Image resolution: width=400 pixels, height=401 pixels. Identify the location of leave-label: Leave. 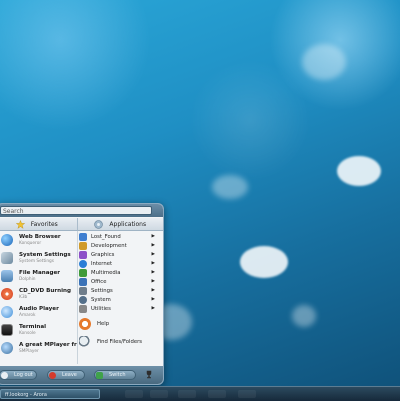
(69, 375).